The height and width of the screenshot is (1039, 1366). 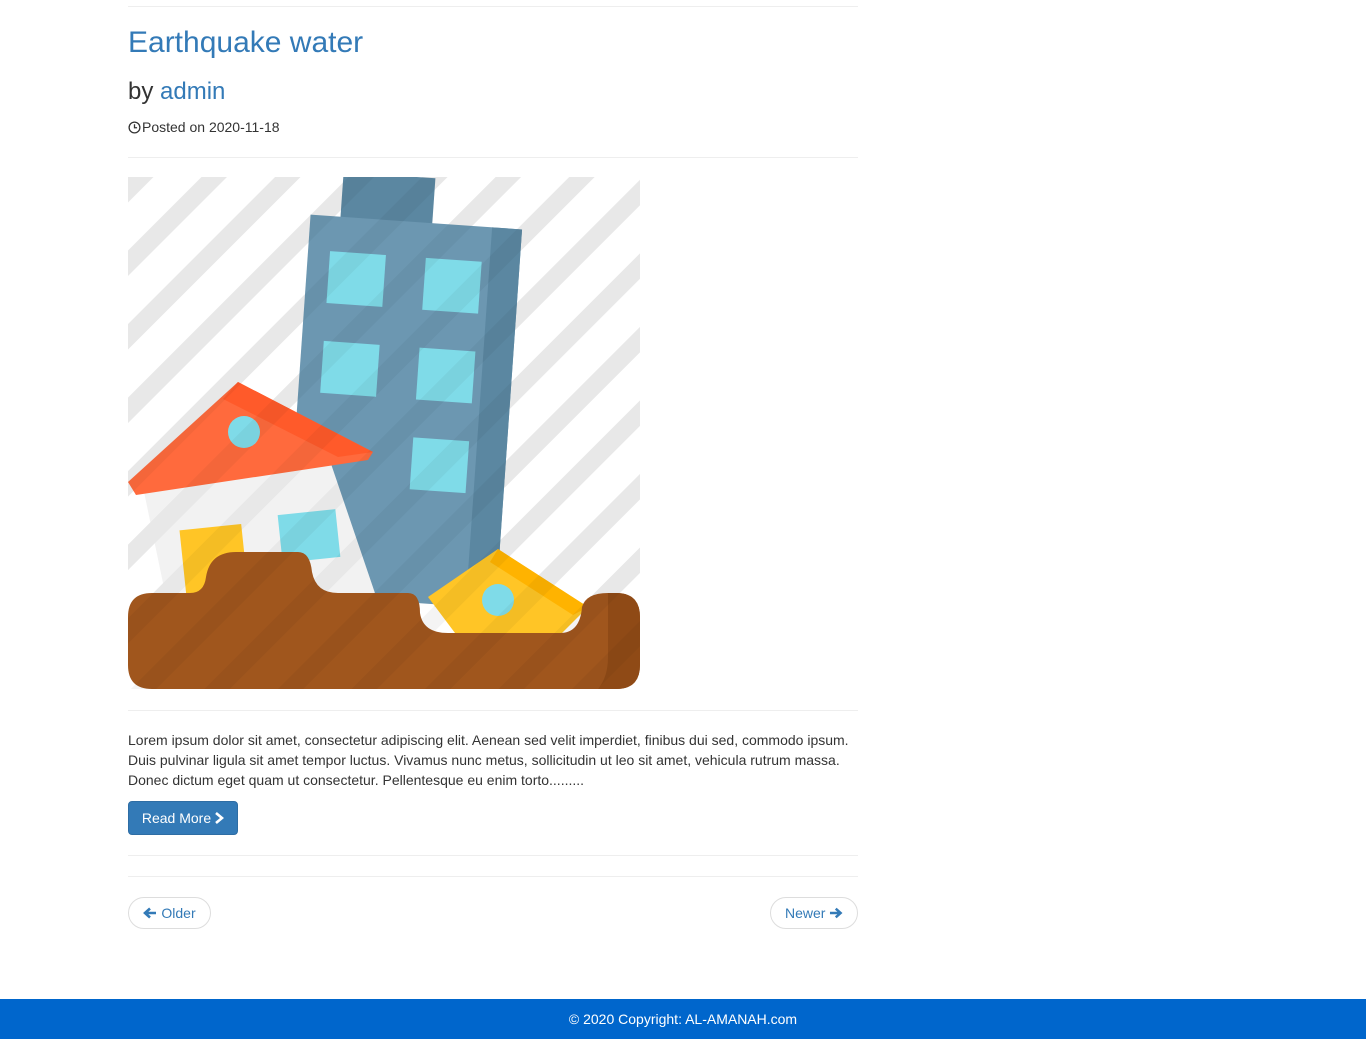 I want to click on read-more-button: Read More, so click(x=183, y=818).